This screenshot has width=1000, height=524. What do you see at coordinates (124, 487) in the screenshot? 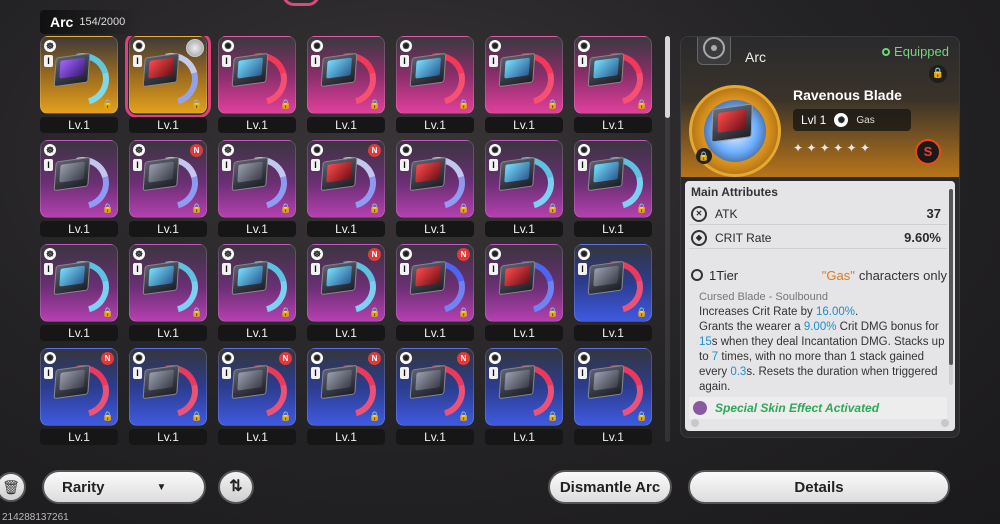
I see `rarity-filter-button: Rarity ▼` at bounding box center [124, 487].